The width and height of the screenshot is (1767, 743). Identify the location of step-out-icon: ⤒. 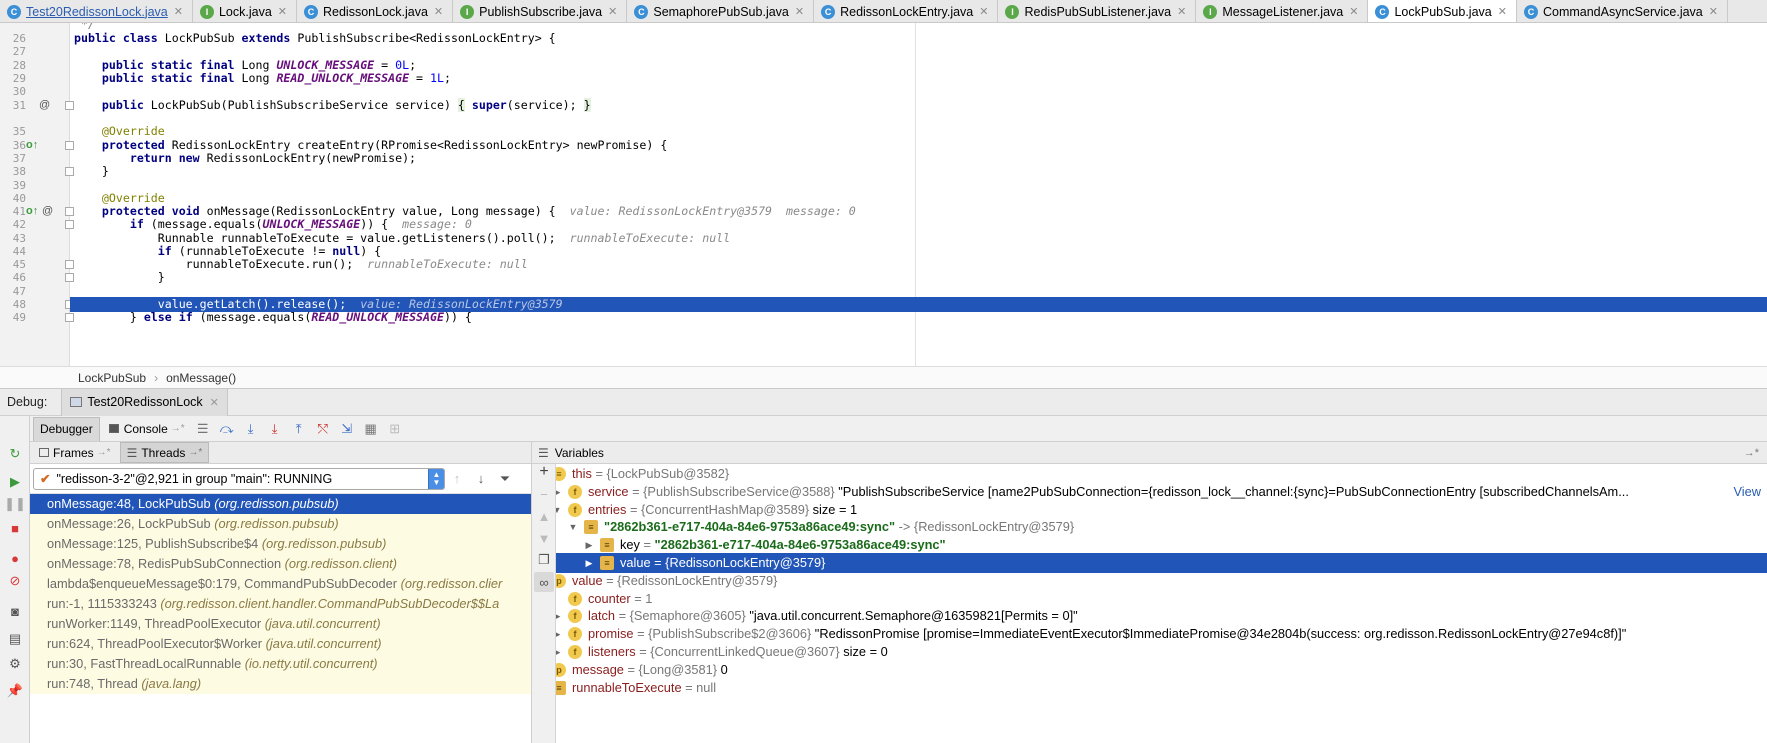
(299, 429).